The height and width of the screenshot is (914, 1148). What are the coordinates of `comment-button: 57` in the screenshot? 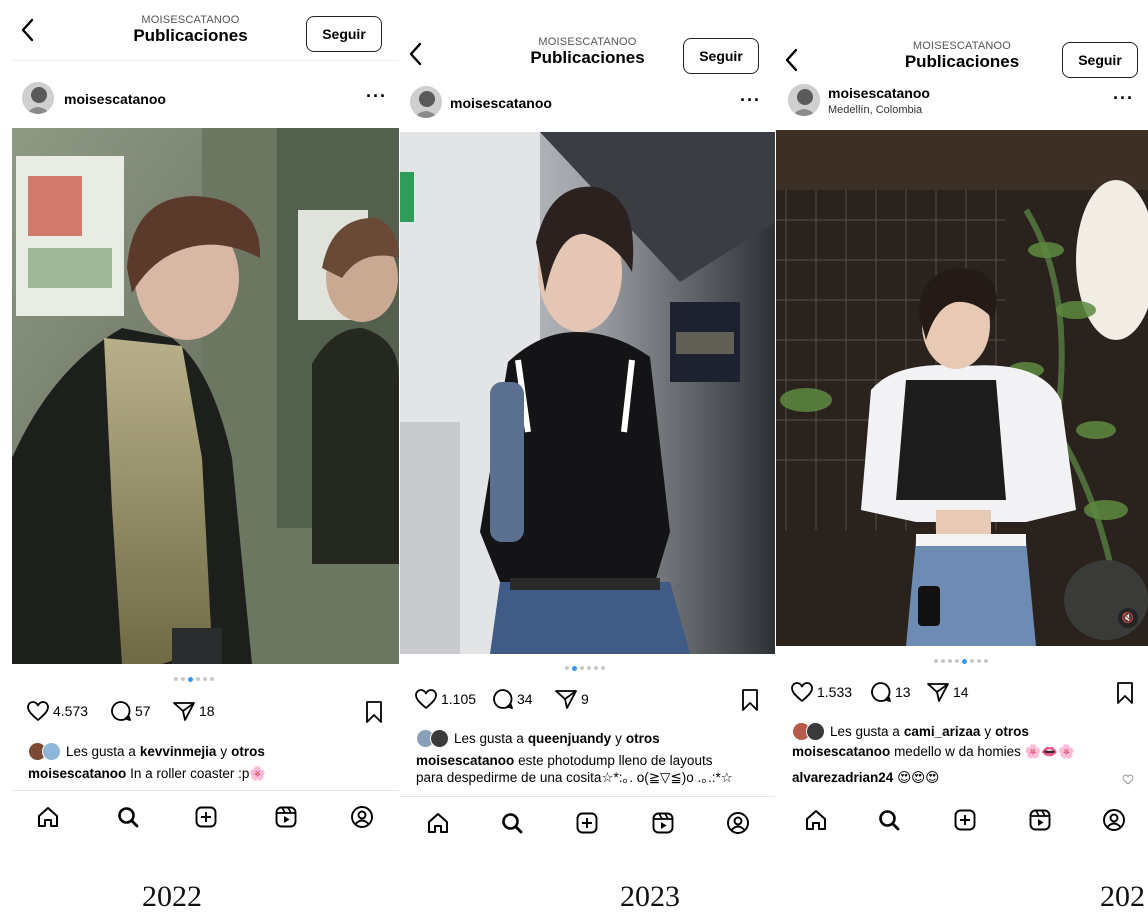 It's located at (130, 711).